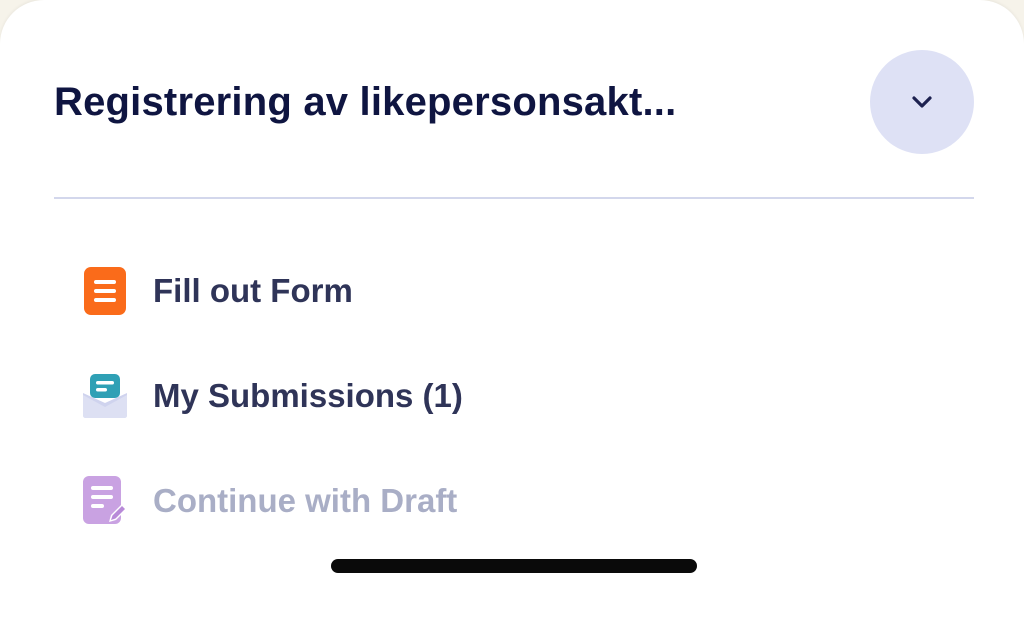 The height and width of the screenshot is (620, 1024). I want to click on submissions-envelope-icon, so click(105, 396).